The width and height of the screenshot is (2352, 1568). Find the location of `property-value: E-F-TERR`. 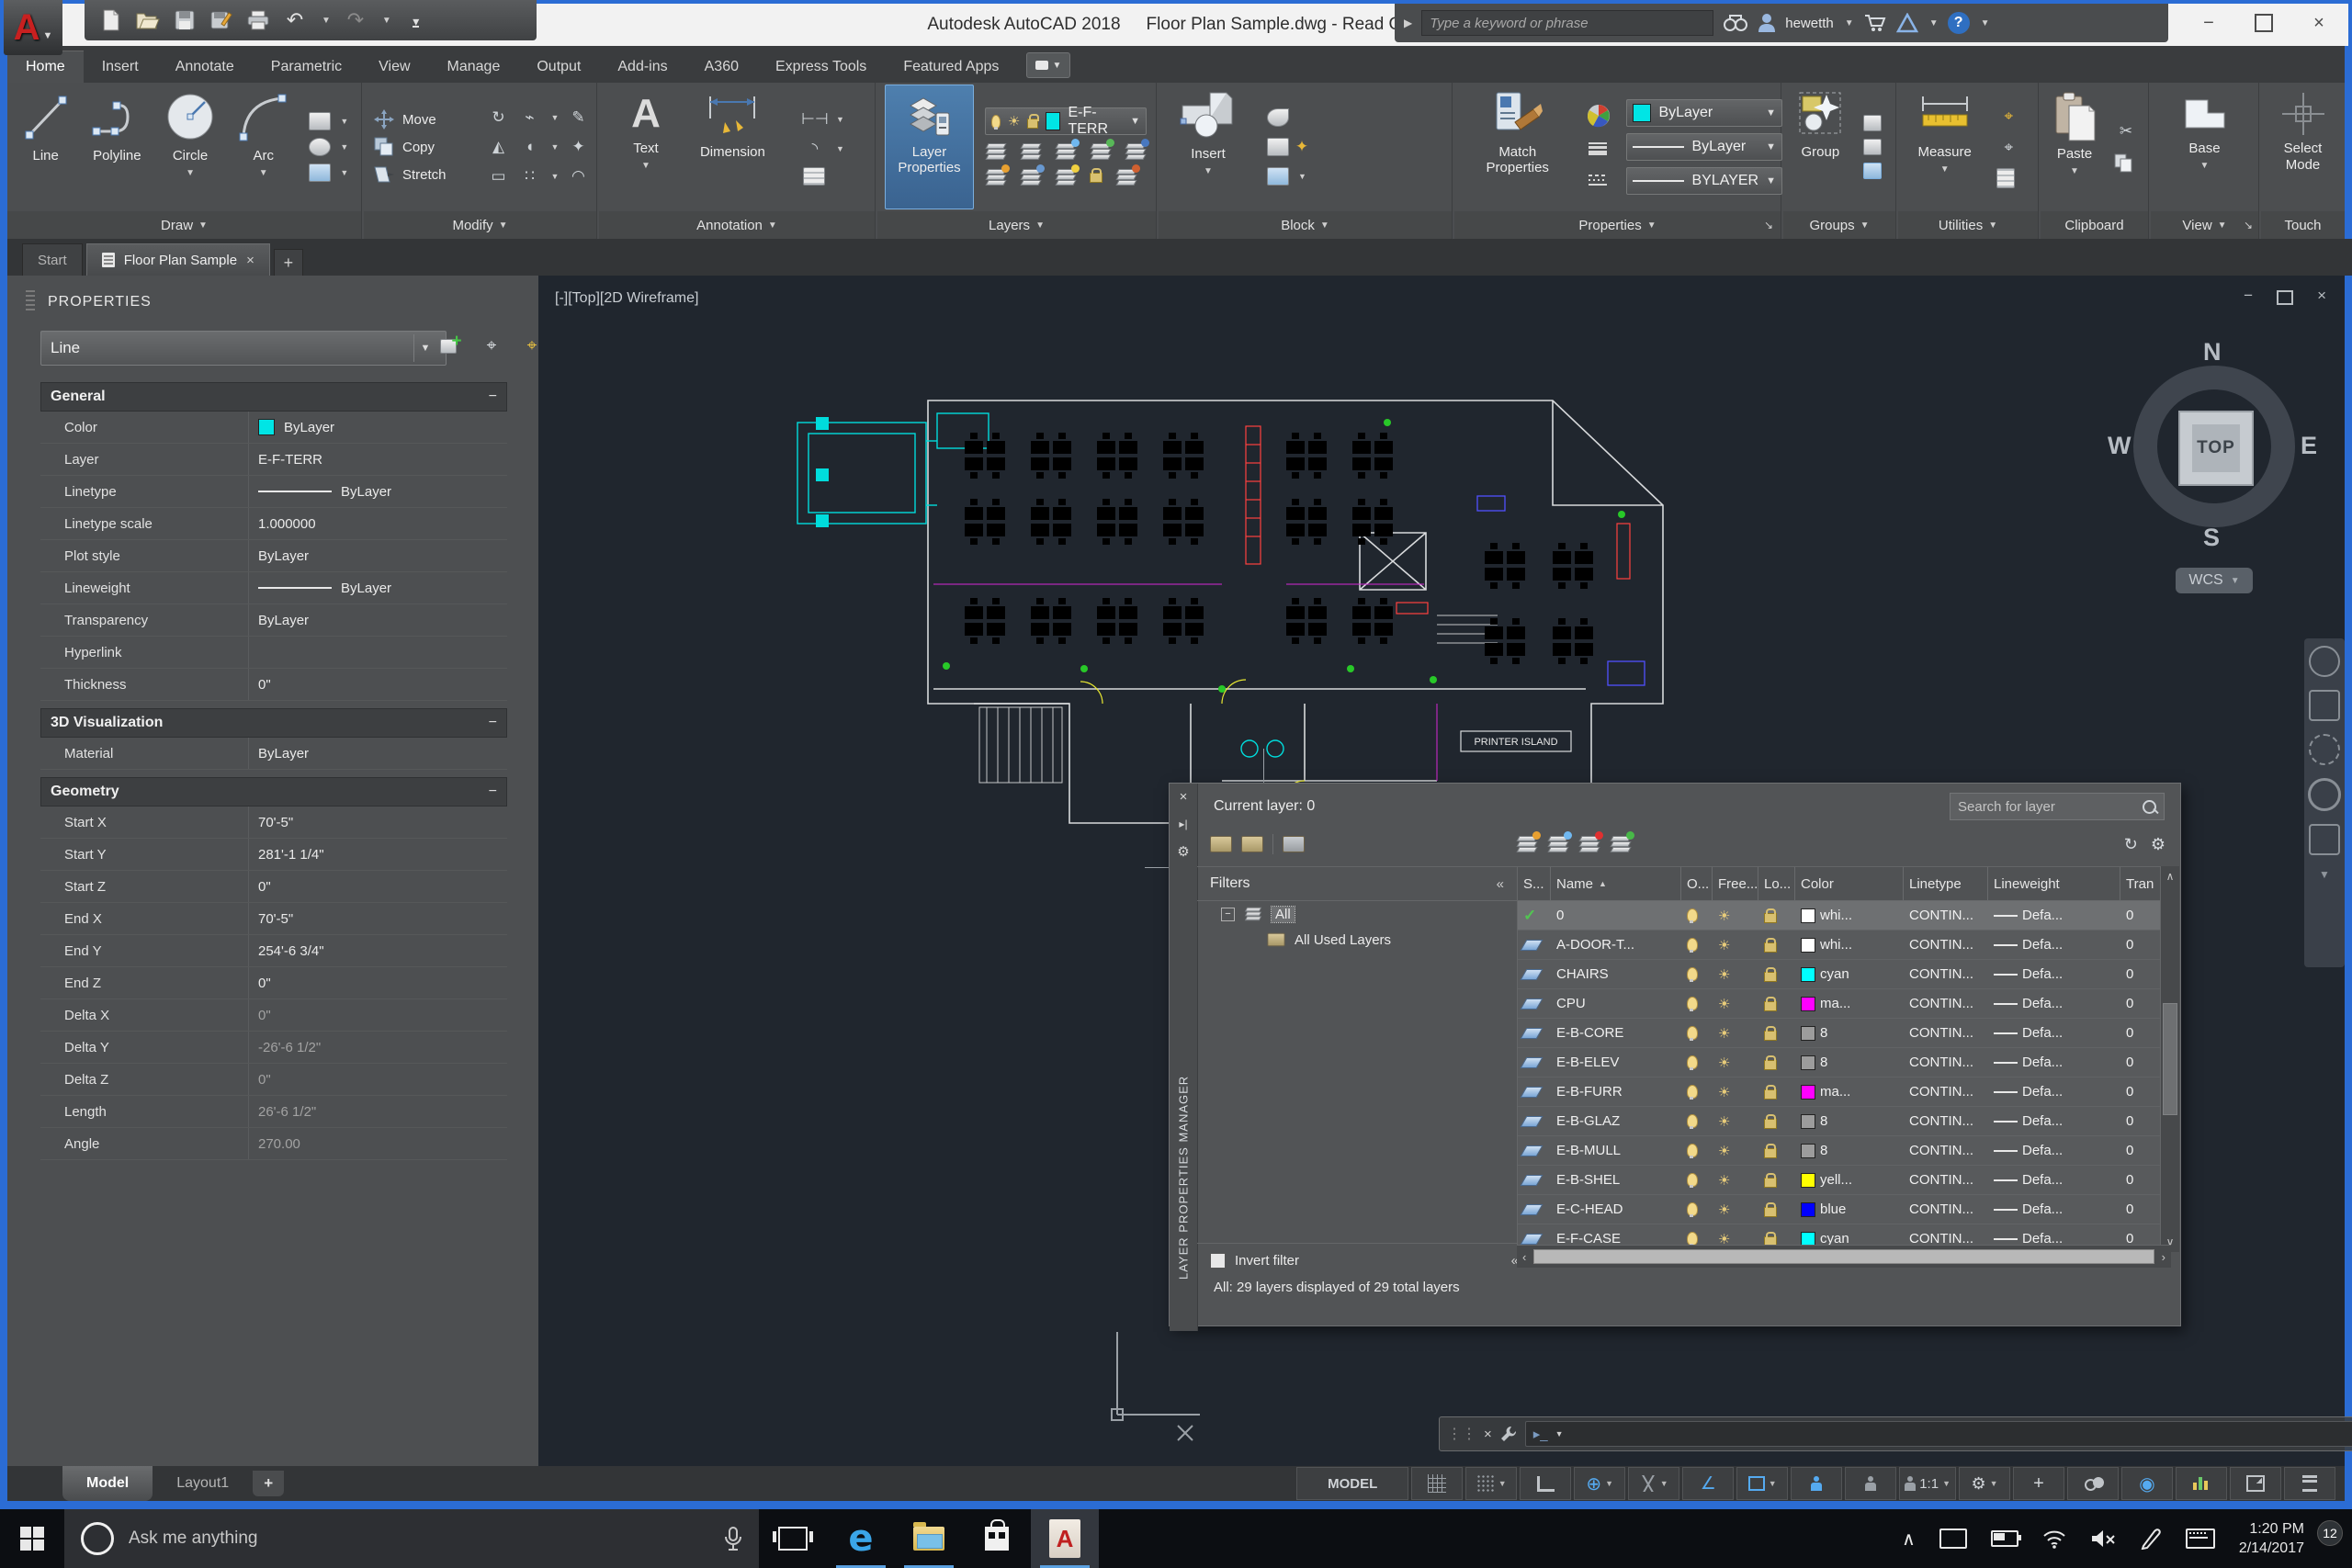

property-value: E-F-TERR is located at coordinates (377, 460).